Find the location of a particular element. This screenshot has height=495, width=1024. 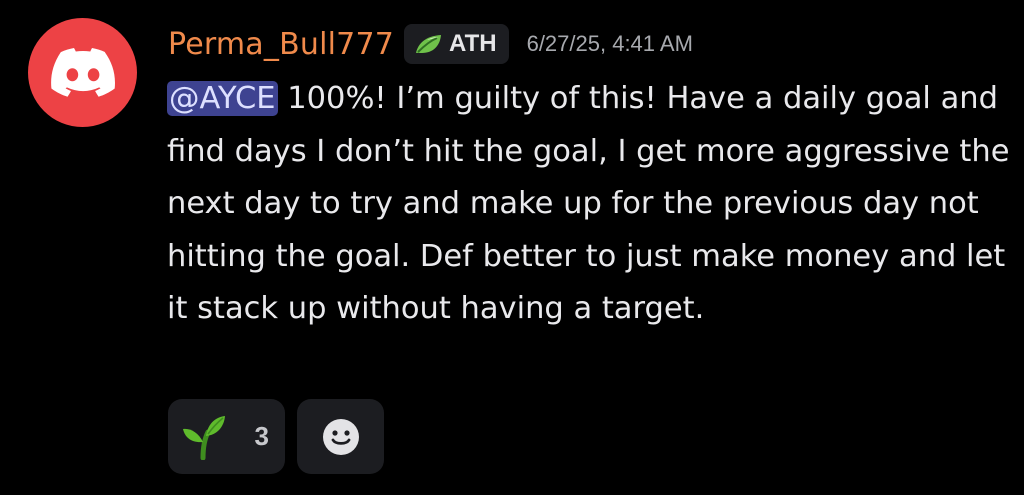

user-mention: @AYCE is located at coordinates (222, 98).